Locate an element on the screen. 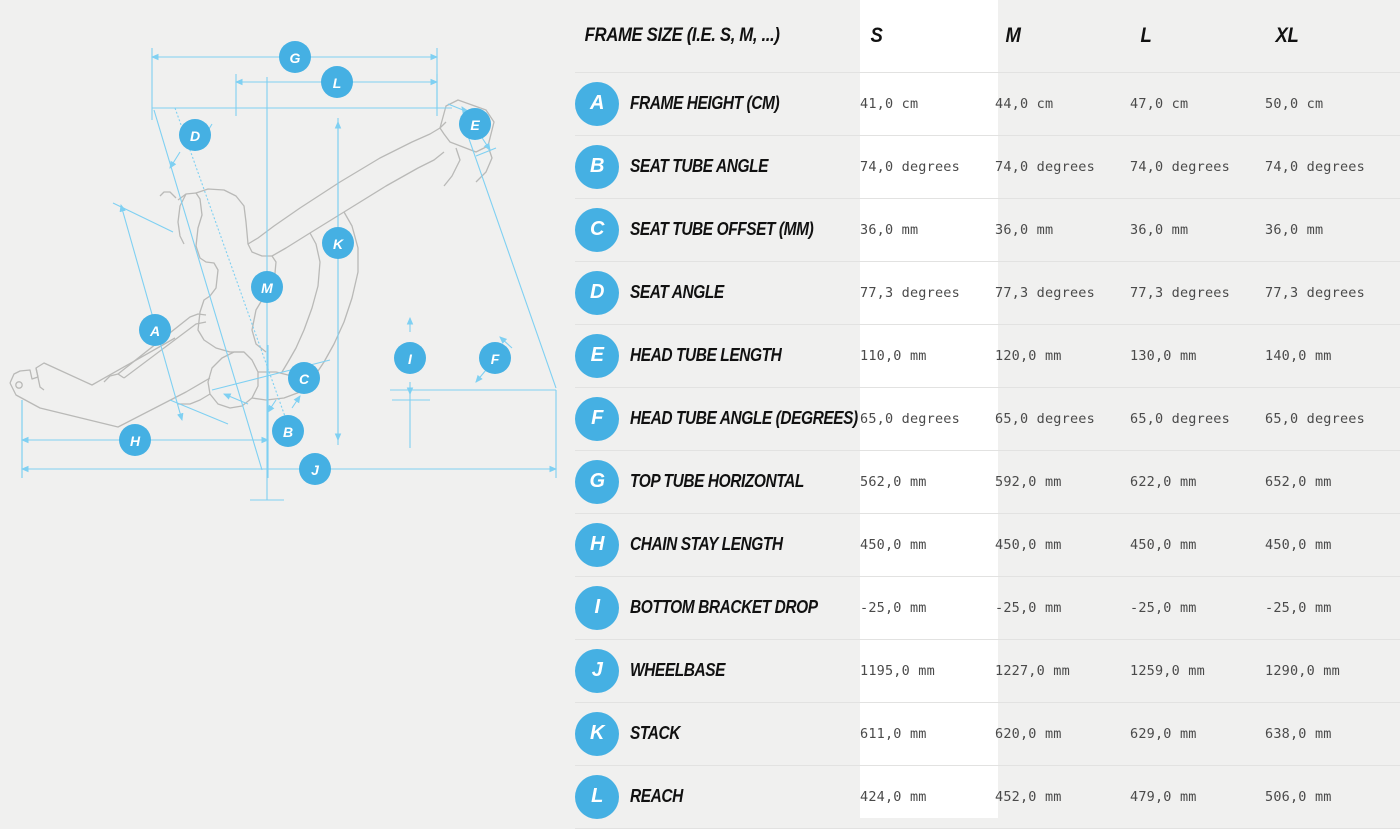 The width and height of the screenshot is (1400, 829). measurement-label: REACH is located at coordinates (656, 796).